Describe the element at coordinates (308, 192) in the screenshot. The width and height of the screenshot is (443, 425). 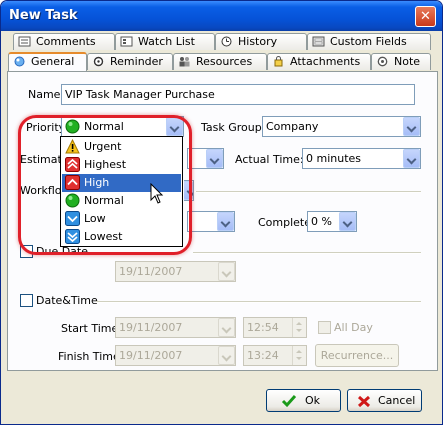
I see `workflow-separator` at that location.